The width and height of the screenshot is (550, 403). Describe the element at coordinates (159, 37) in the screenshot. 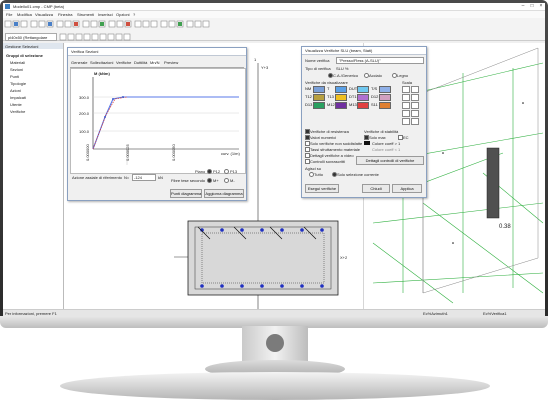

I see `toolbar-icons-row2` at that location.